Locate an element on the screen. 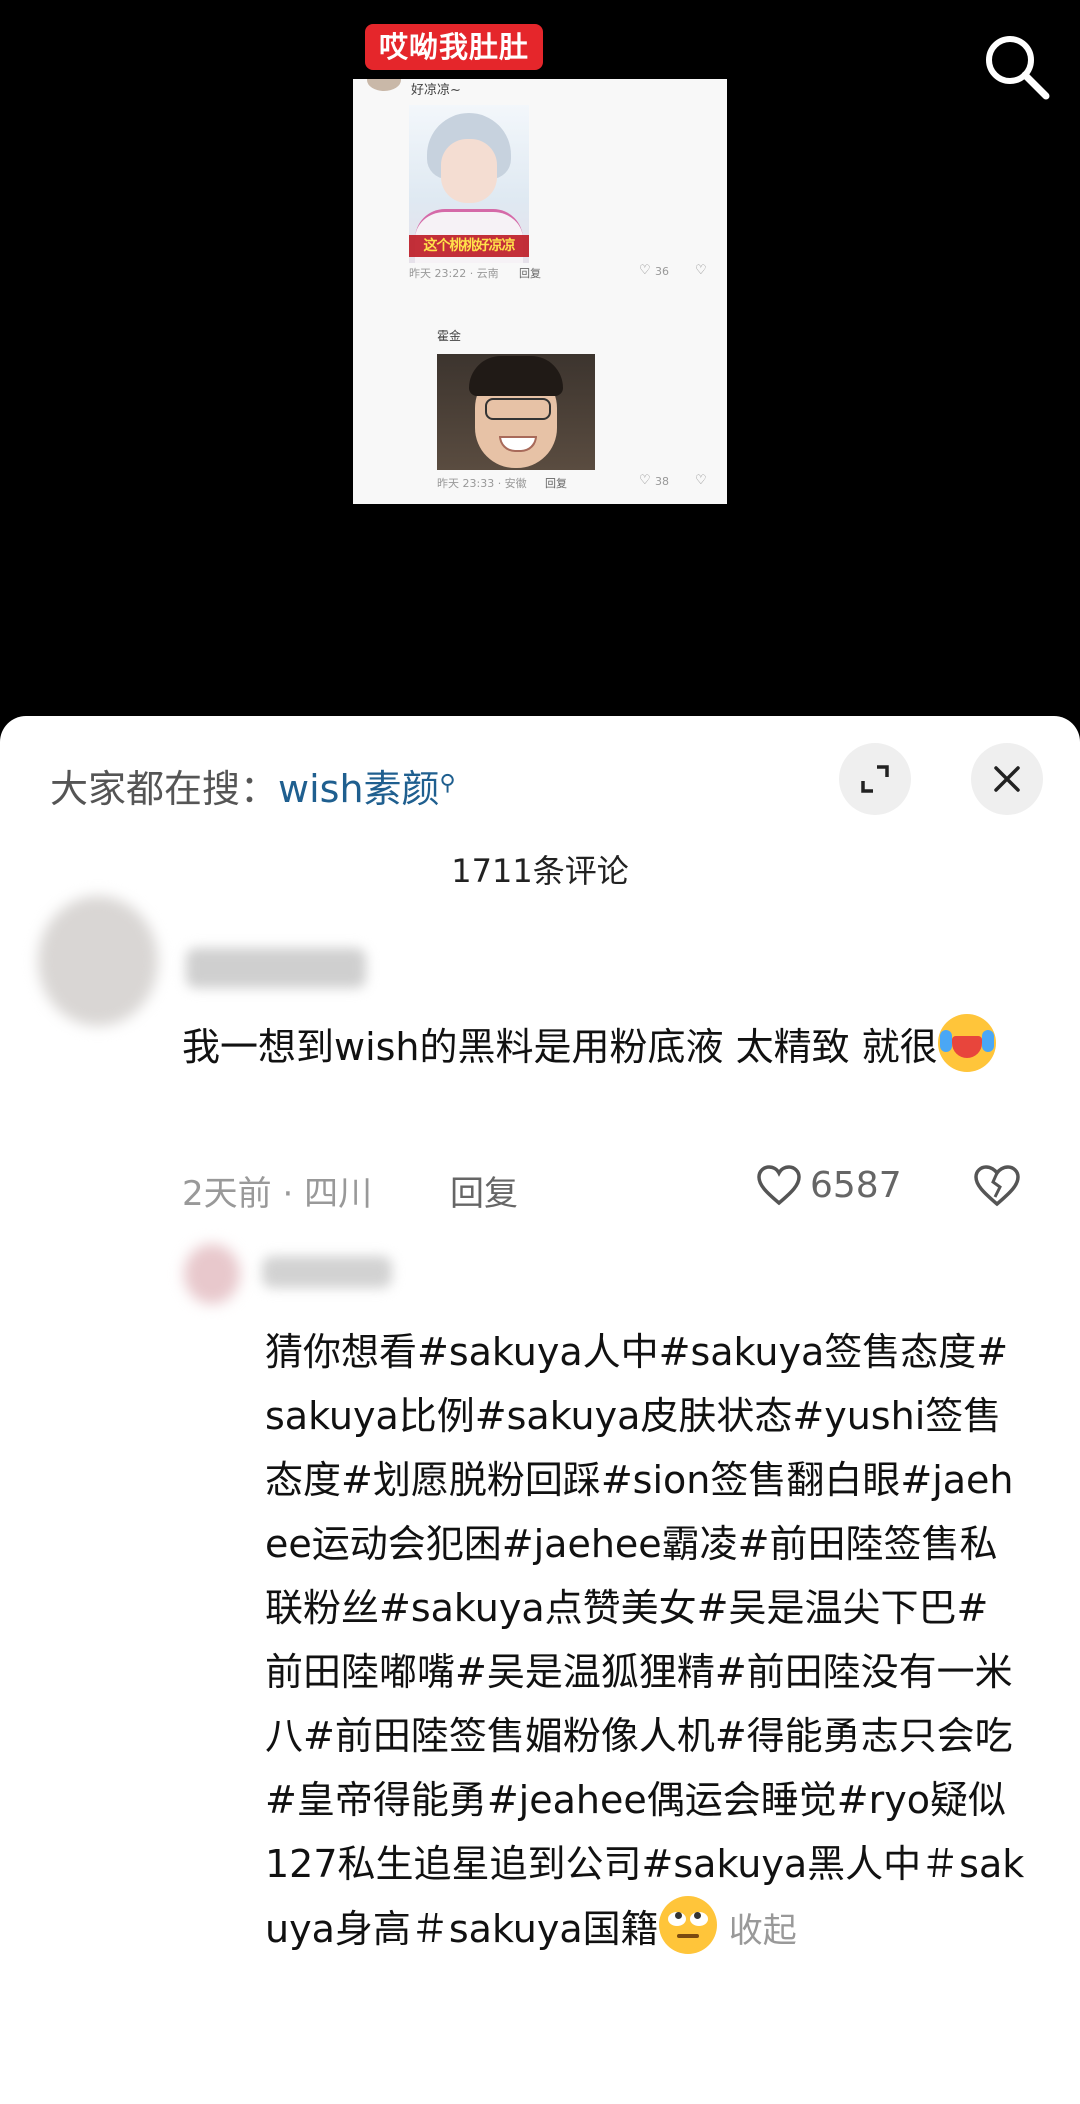 The image size is (1080, 2104). laughing-crying-emoji-icon is located at coordinates (966, 1043).